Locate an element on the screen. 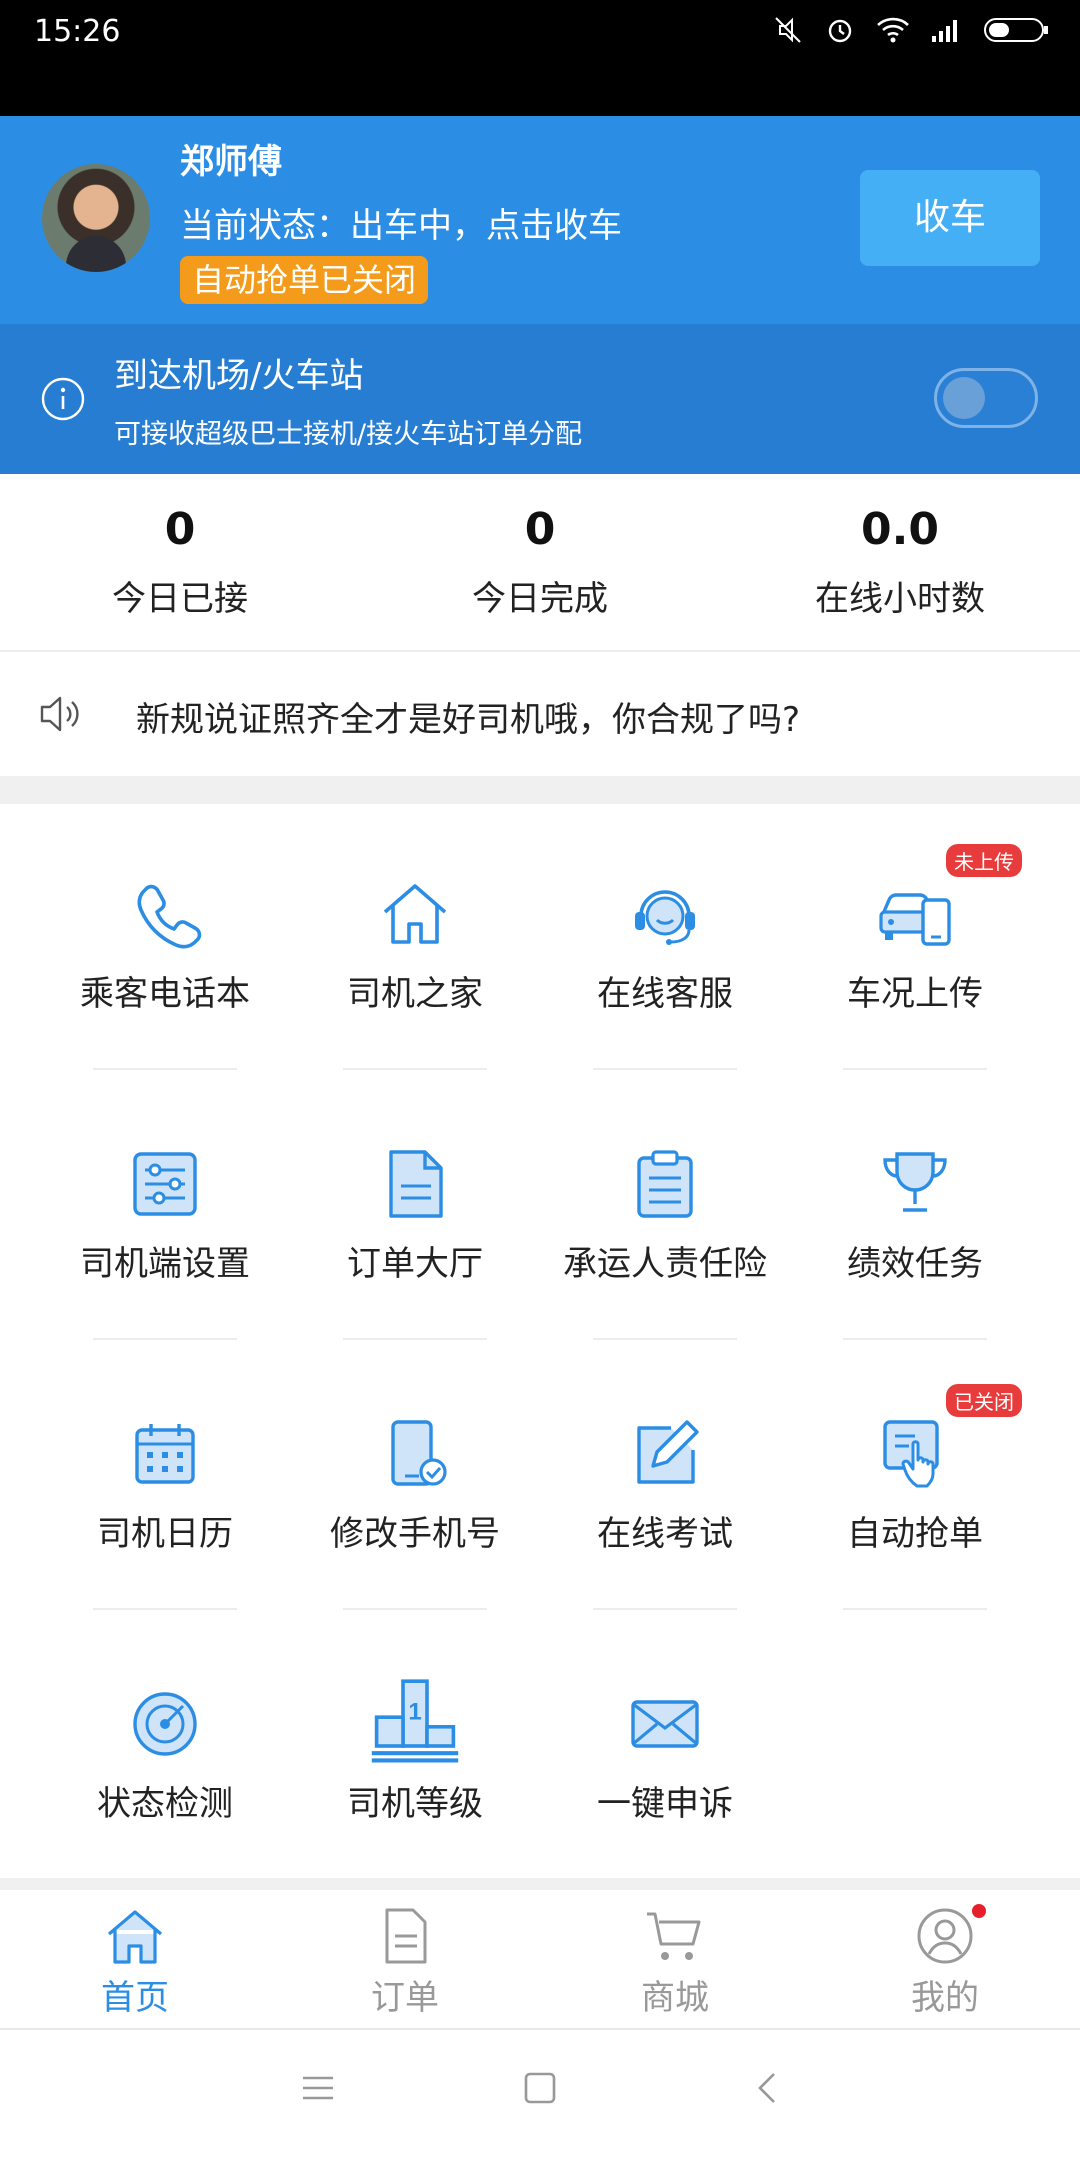 The width and height of the screenshot is (1080, 2160). stat-accepted: 0 今日已接 is located at coordinates (180, 562).